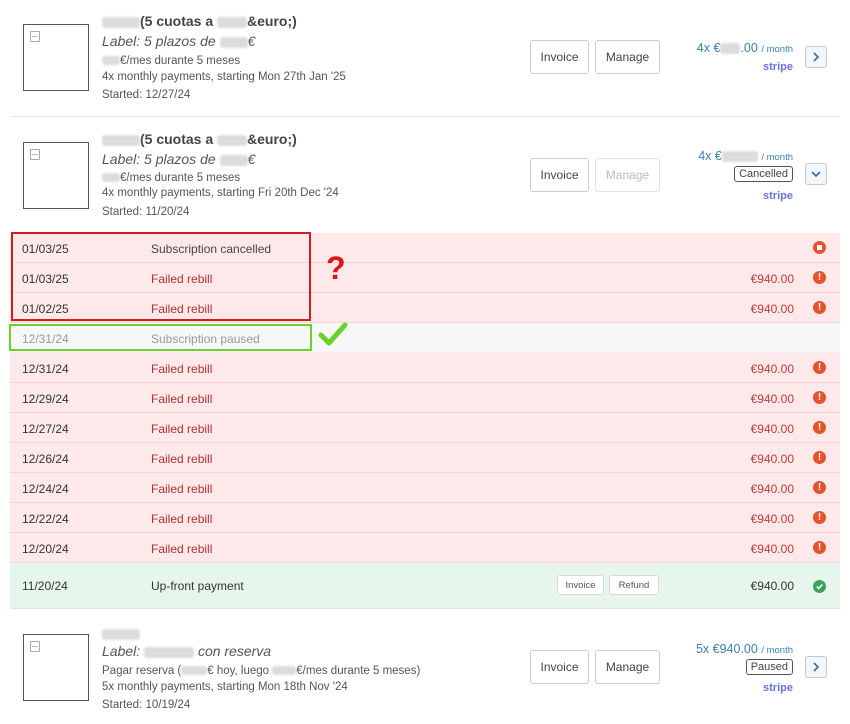 The width and height of the screenshot is (850, 724). I want to click on event-date: 11/20/24, so click(45, 586).